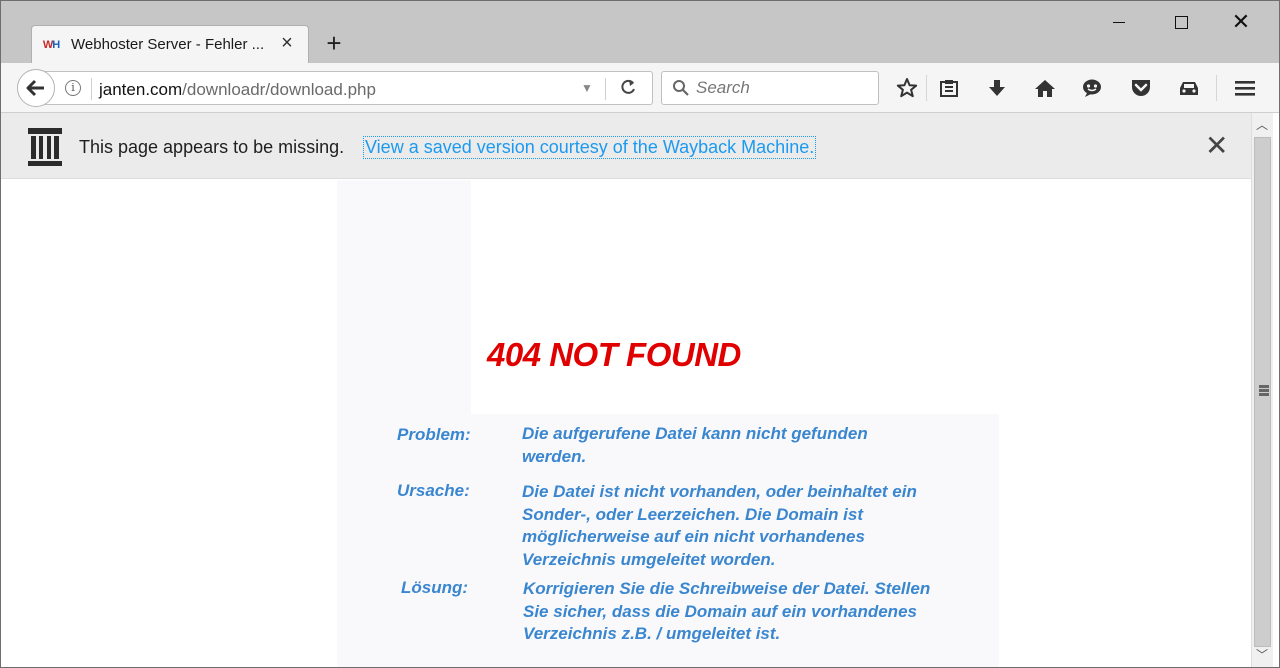 The image size is (1280, 668). I want to click on url-path: /downloadr/download.php, so click(279, 89).